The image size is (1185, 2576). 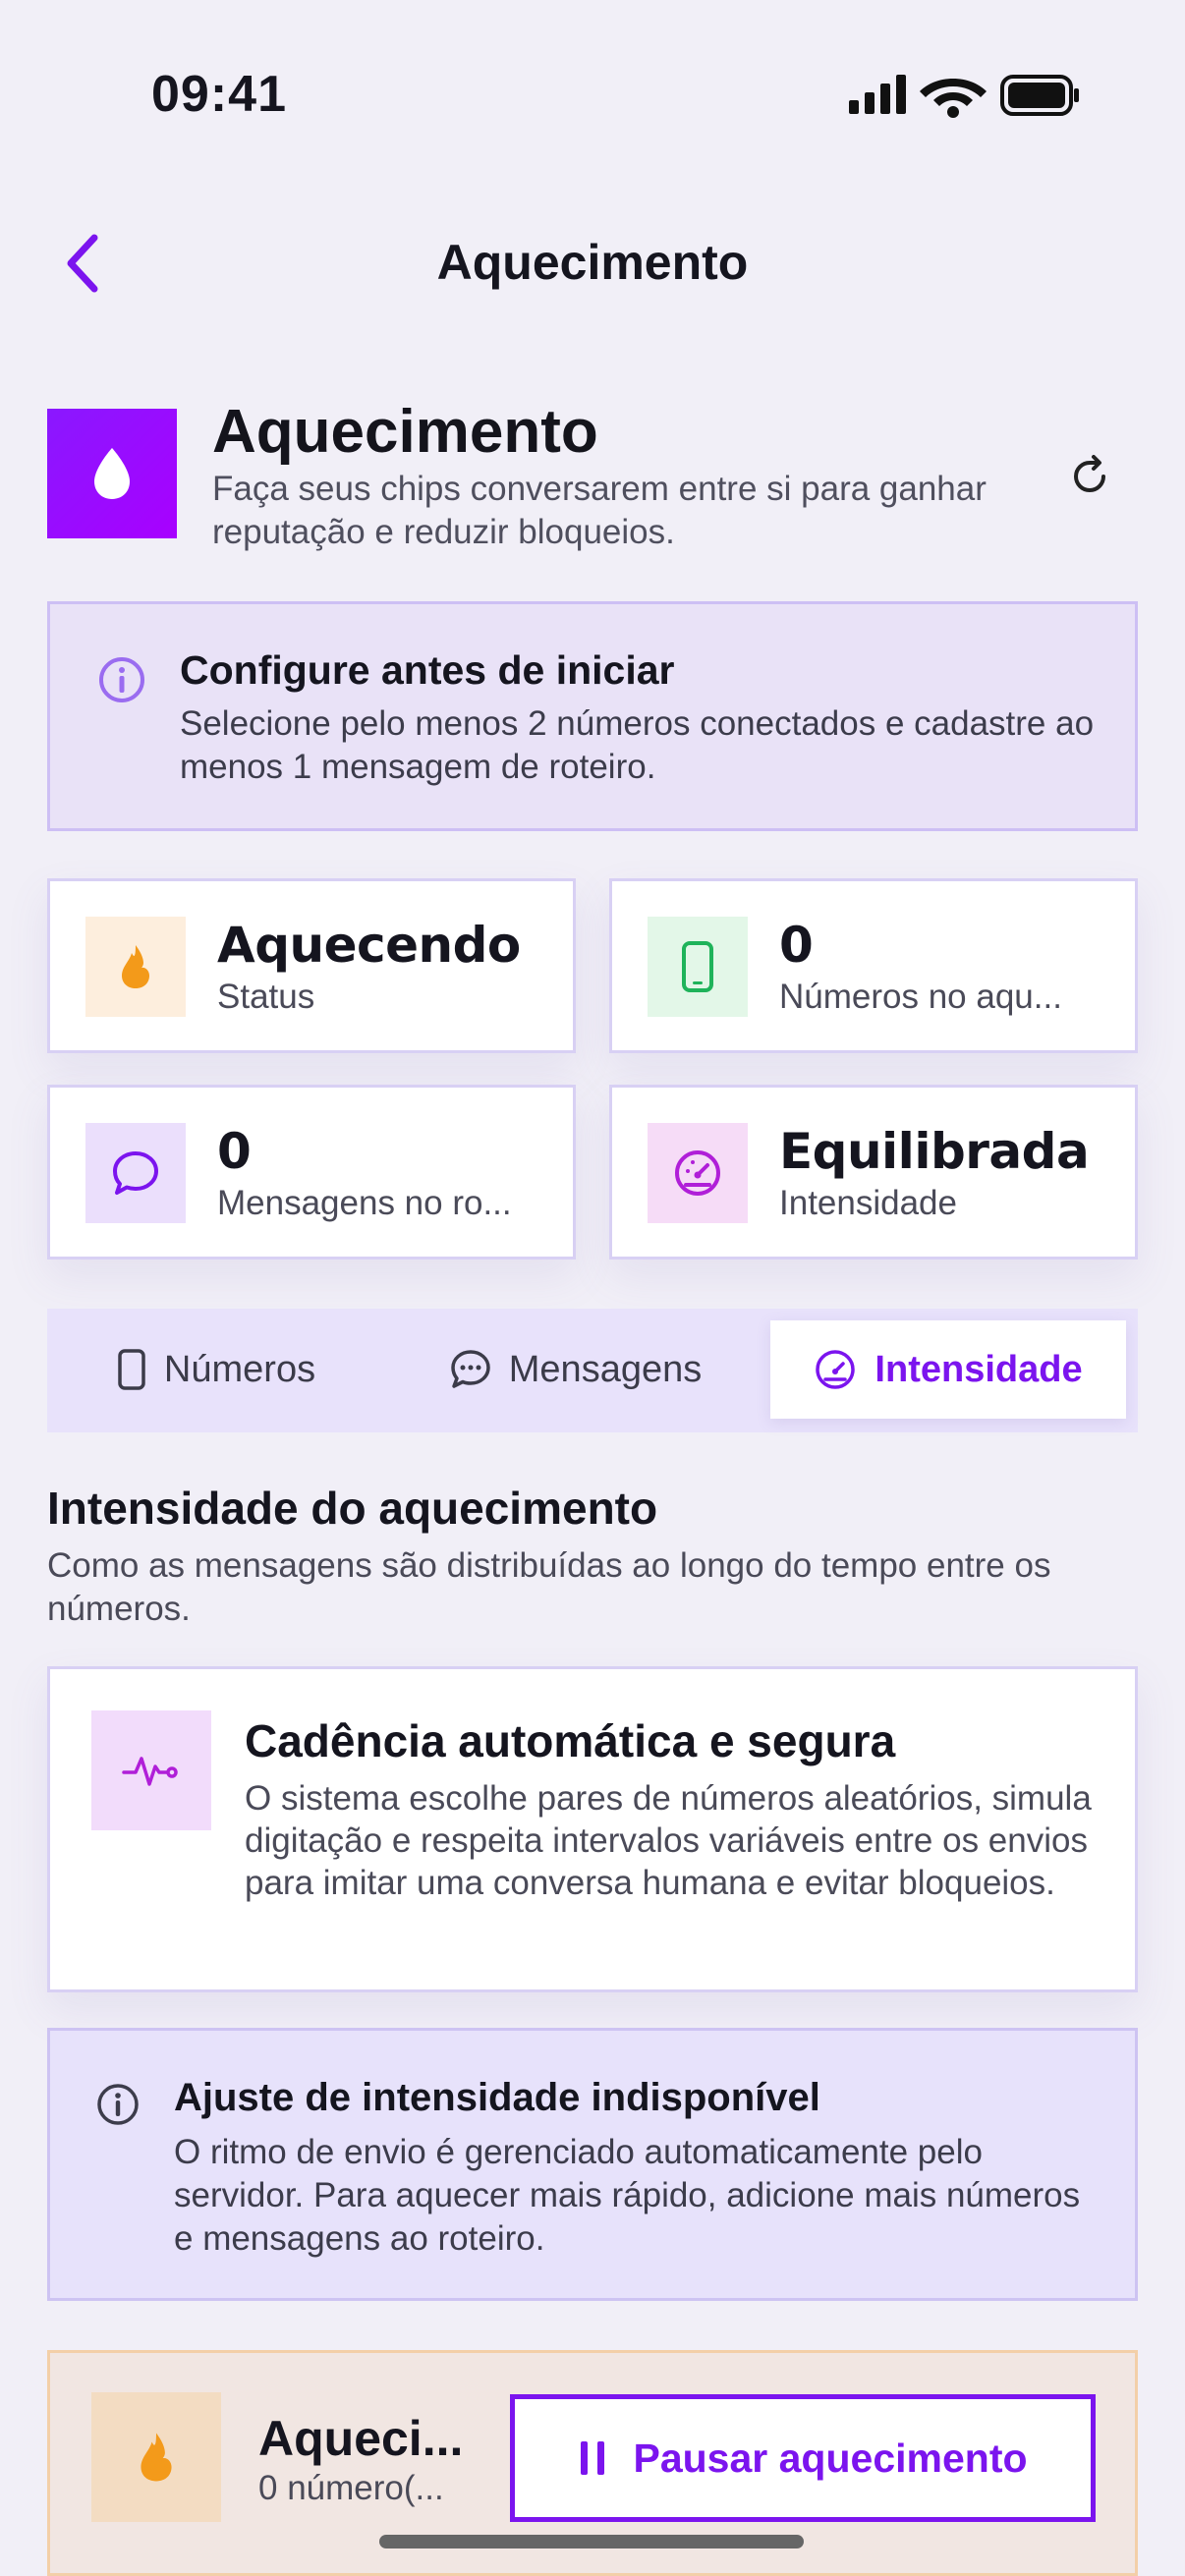 What do you see at coordinates (405, 432) in the screenshot?
I see `header-title: Aquecimento` at bounding box center [405, 432].